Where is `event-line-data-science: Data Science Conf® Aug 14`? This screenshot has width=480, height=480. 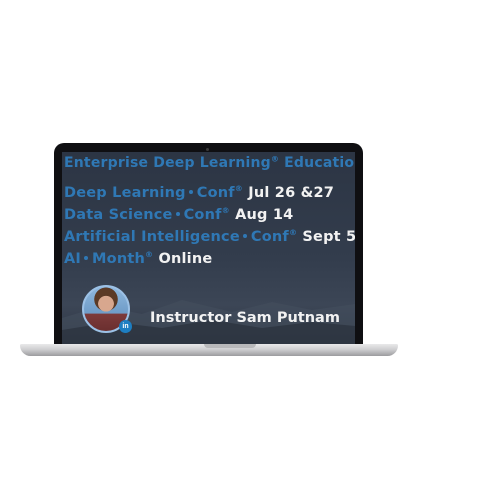 event-line-data-science: Data Science Conf® Aug 14 is located at coordinates (178, 215).